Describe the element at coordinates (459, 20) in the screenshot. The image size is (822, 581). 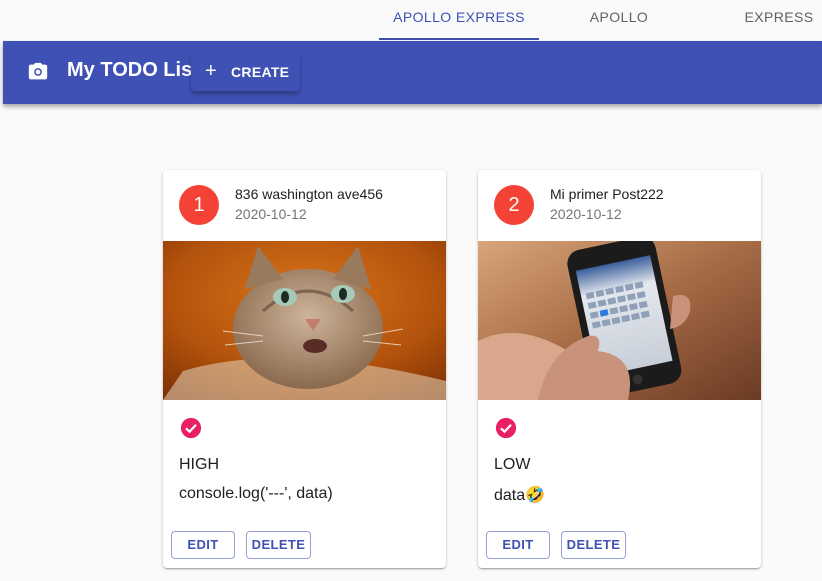
I see `tab-apollo-express: APOLLO EXPRESS` at that location.